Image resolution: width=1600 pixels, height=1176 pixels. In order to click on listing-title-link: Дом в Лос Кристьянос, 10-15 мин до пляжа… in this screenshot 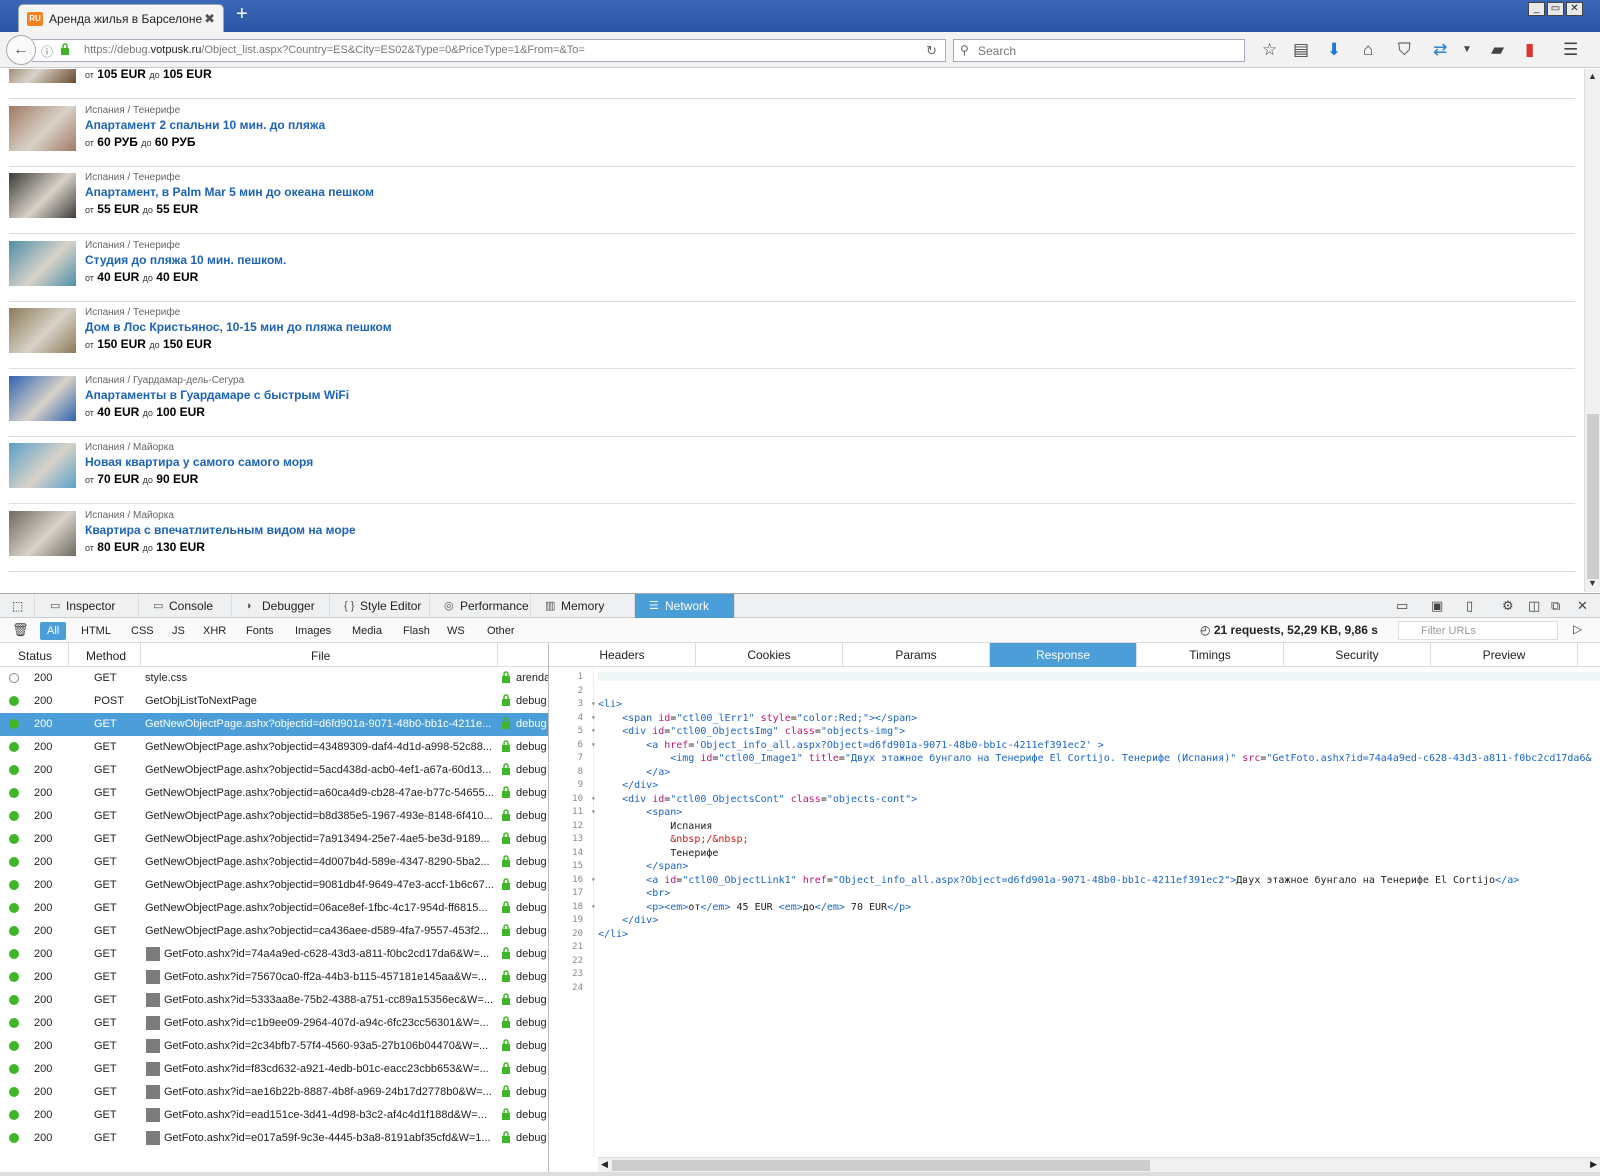, I will do `click(238, 327)`.